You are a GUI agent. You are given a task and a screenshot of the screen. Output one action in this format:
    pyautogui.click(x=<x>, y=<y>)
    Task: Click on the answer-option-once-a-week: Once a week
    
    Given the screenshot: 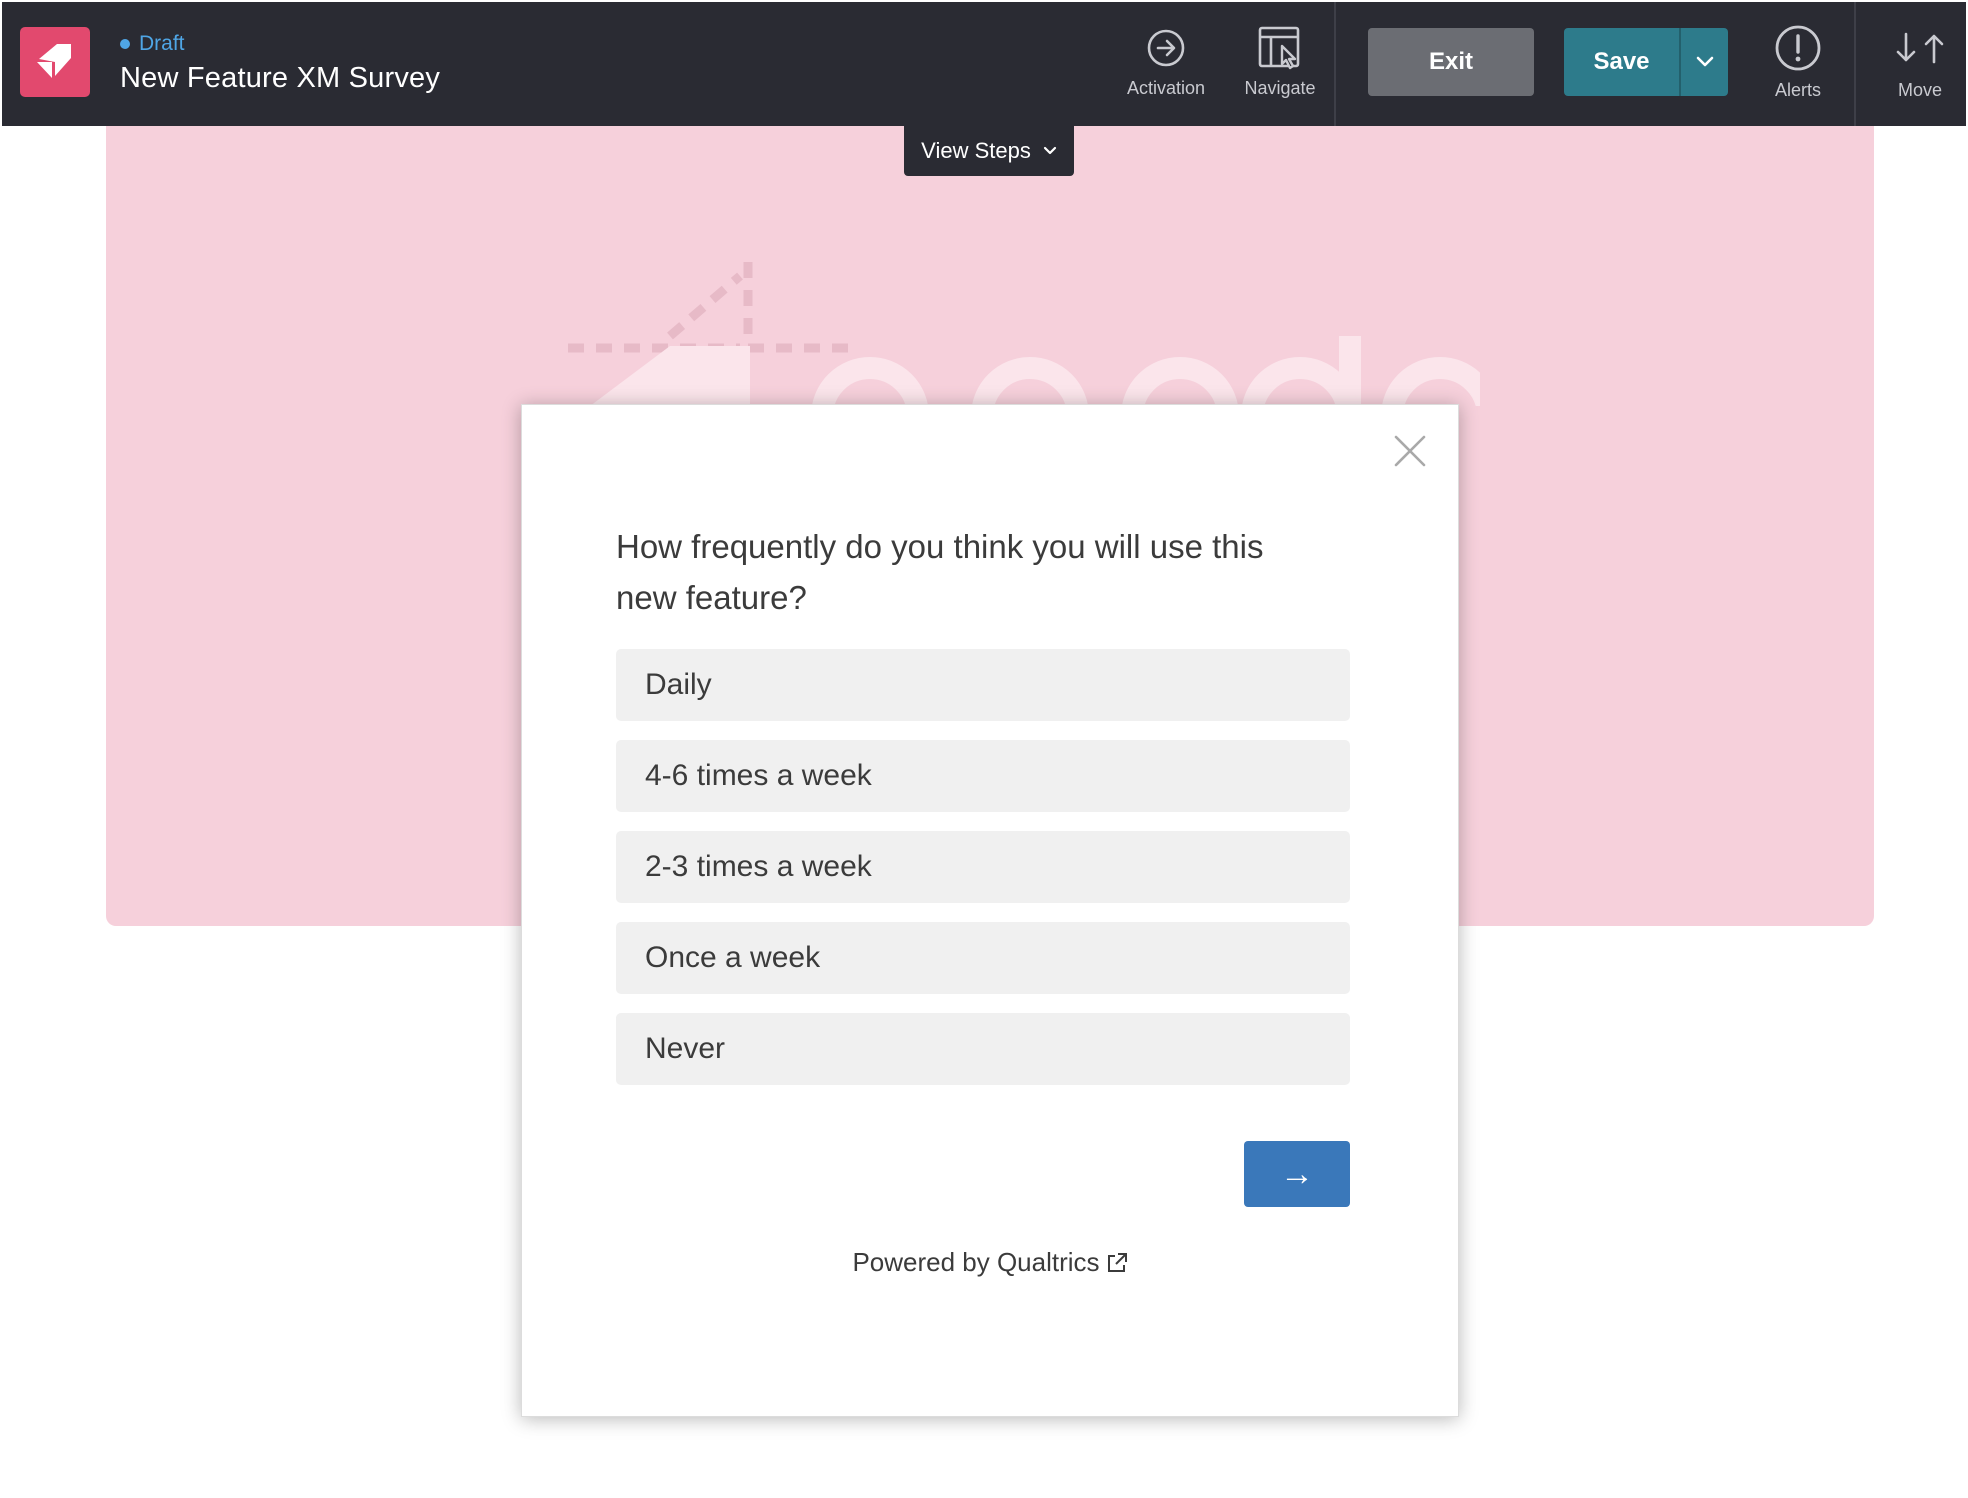 What is the action you would take?
    pyautogui.click(x=983, y=958)
    